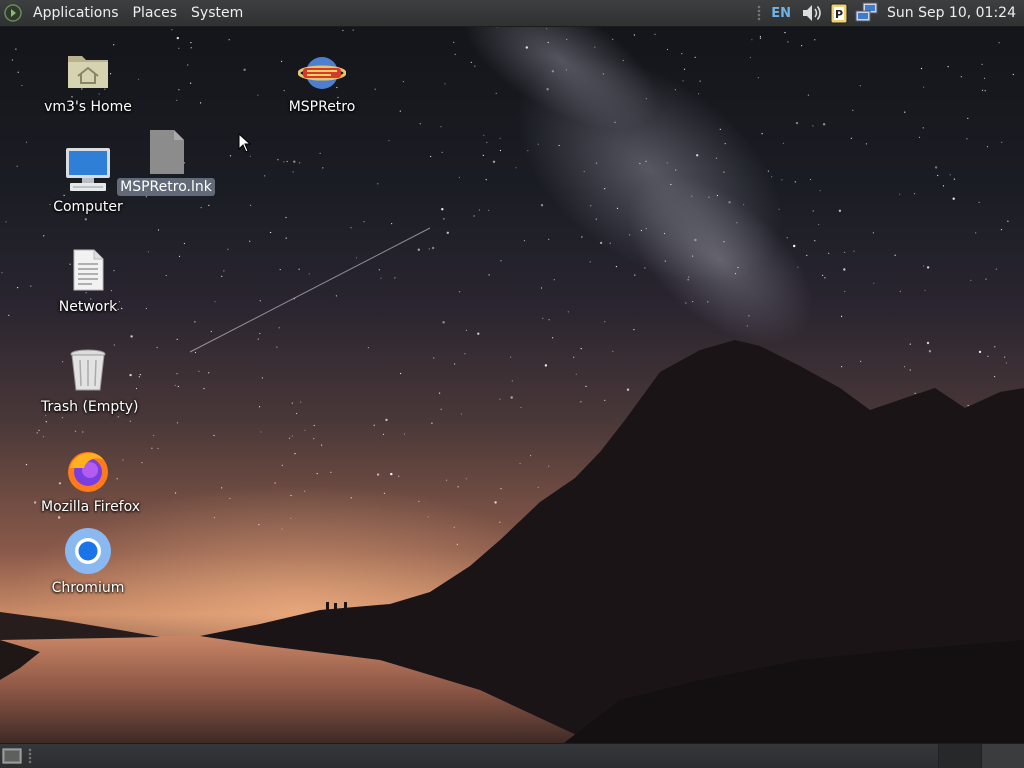  Describe the element at coordinates (166, 152) in the screenshot. I see `generic-file-icon` at that location.